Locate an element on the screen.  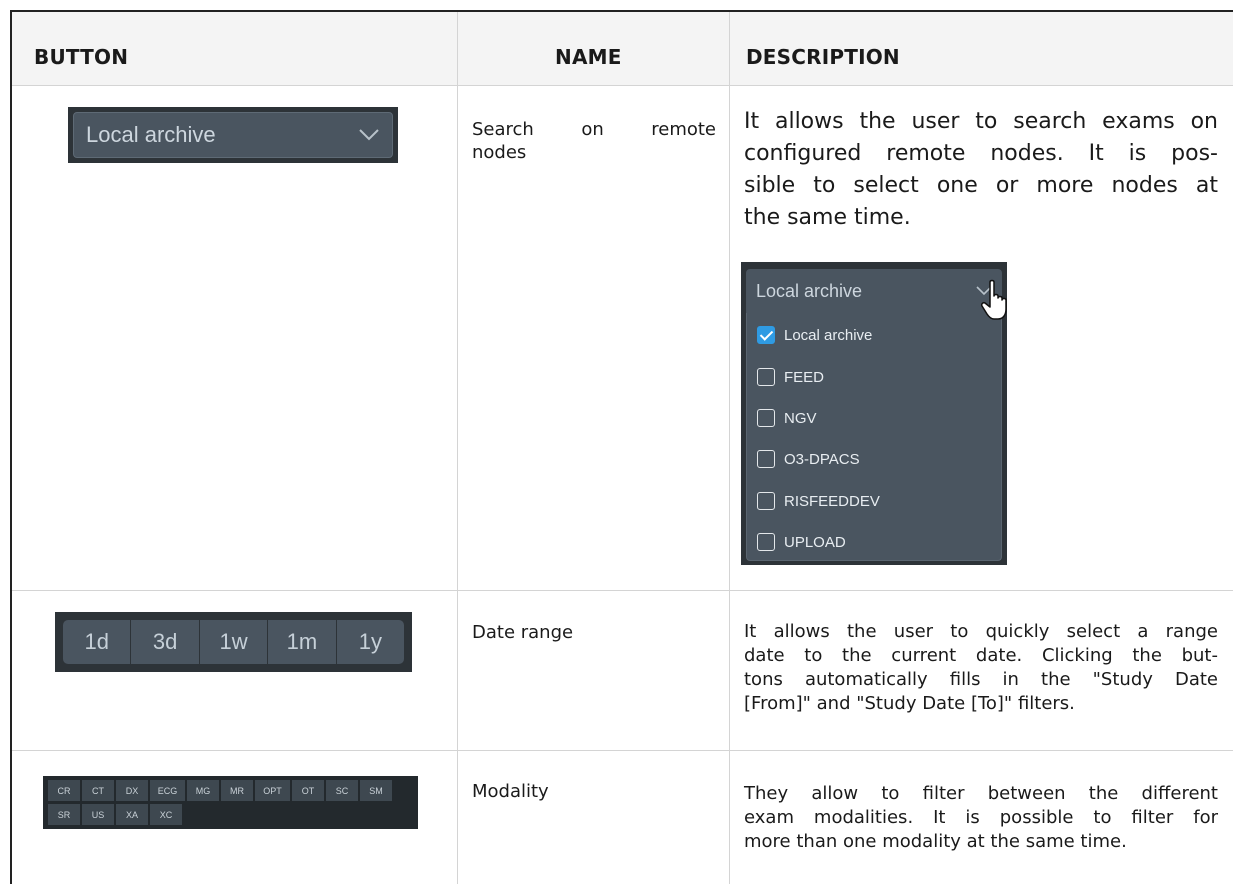
popup-selected-label: Local archive is located at coordinates (809, 290).